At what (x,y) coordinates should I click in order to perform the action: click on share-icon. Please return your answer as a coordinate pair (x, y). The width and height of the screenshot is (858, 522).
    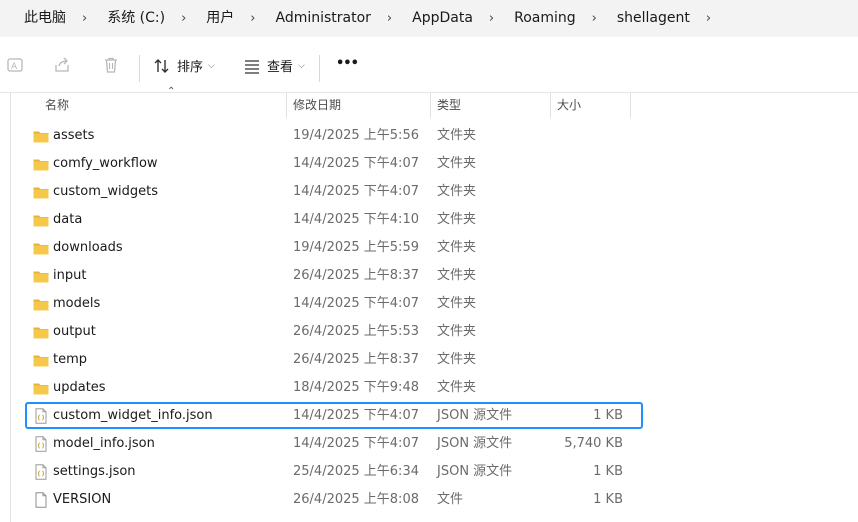
    Looking at the image, I should click on (62, 65).